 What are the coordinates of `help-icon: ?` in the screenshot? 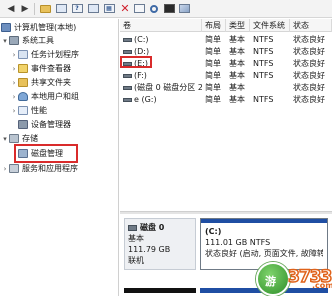 It's located at (77, 8).